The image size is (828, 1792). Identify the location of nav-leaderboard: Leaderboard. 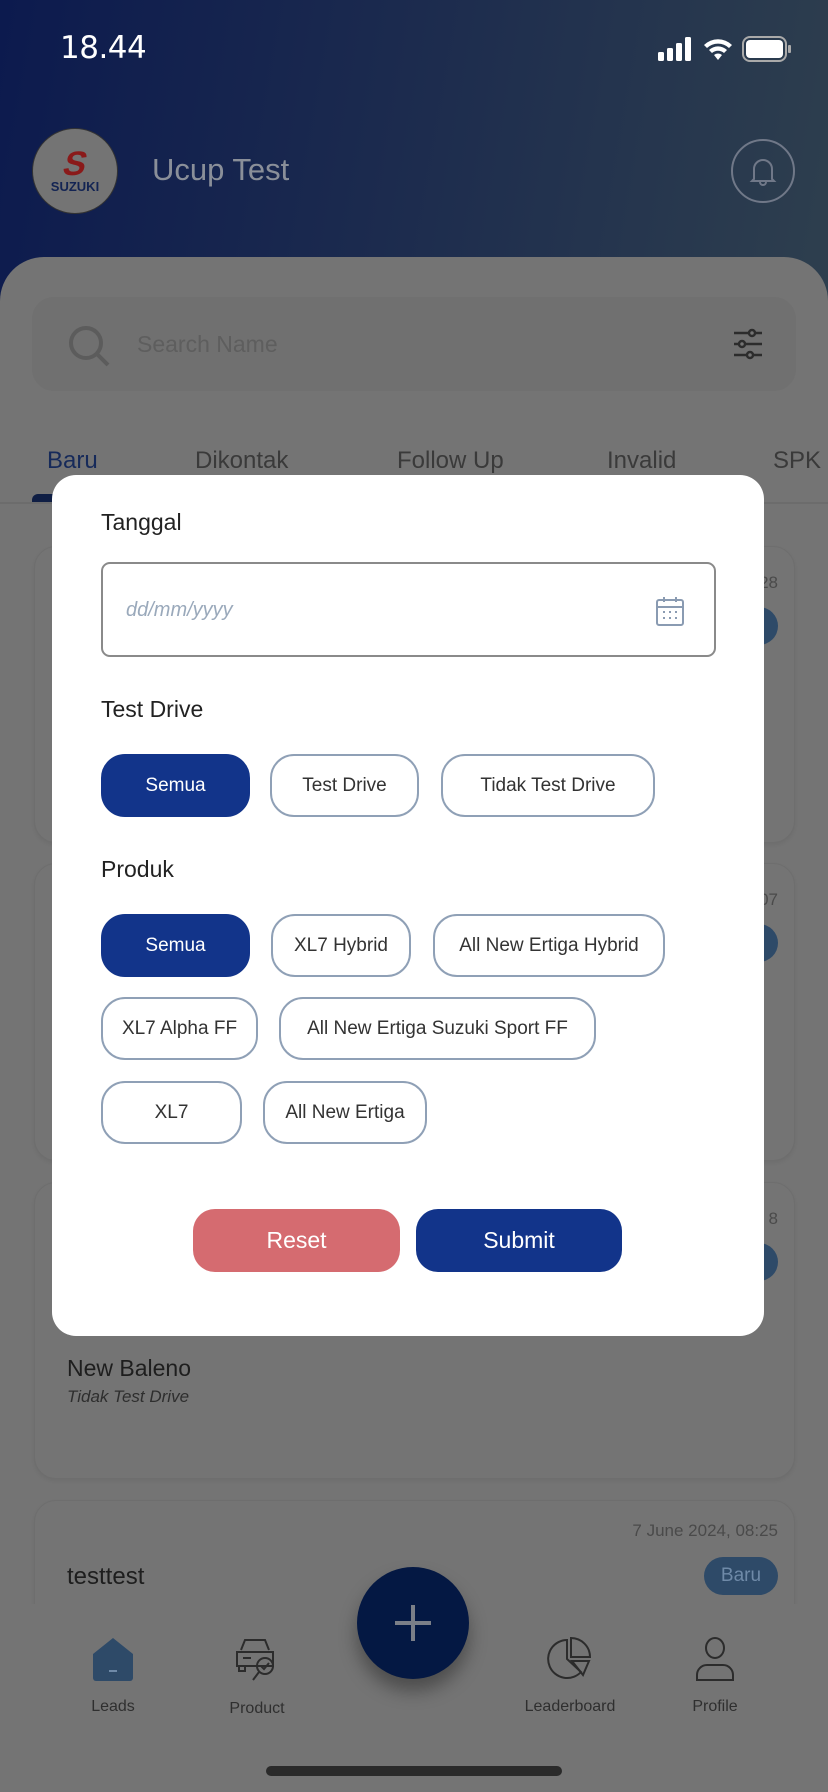
(570, 1676).